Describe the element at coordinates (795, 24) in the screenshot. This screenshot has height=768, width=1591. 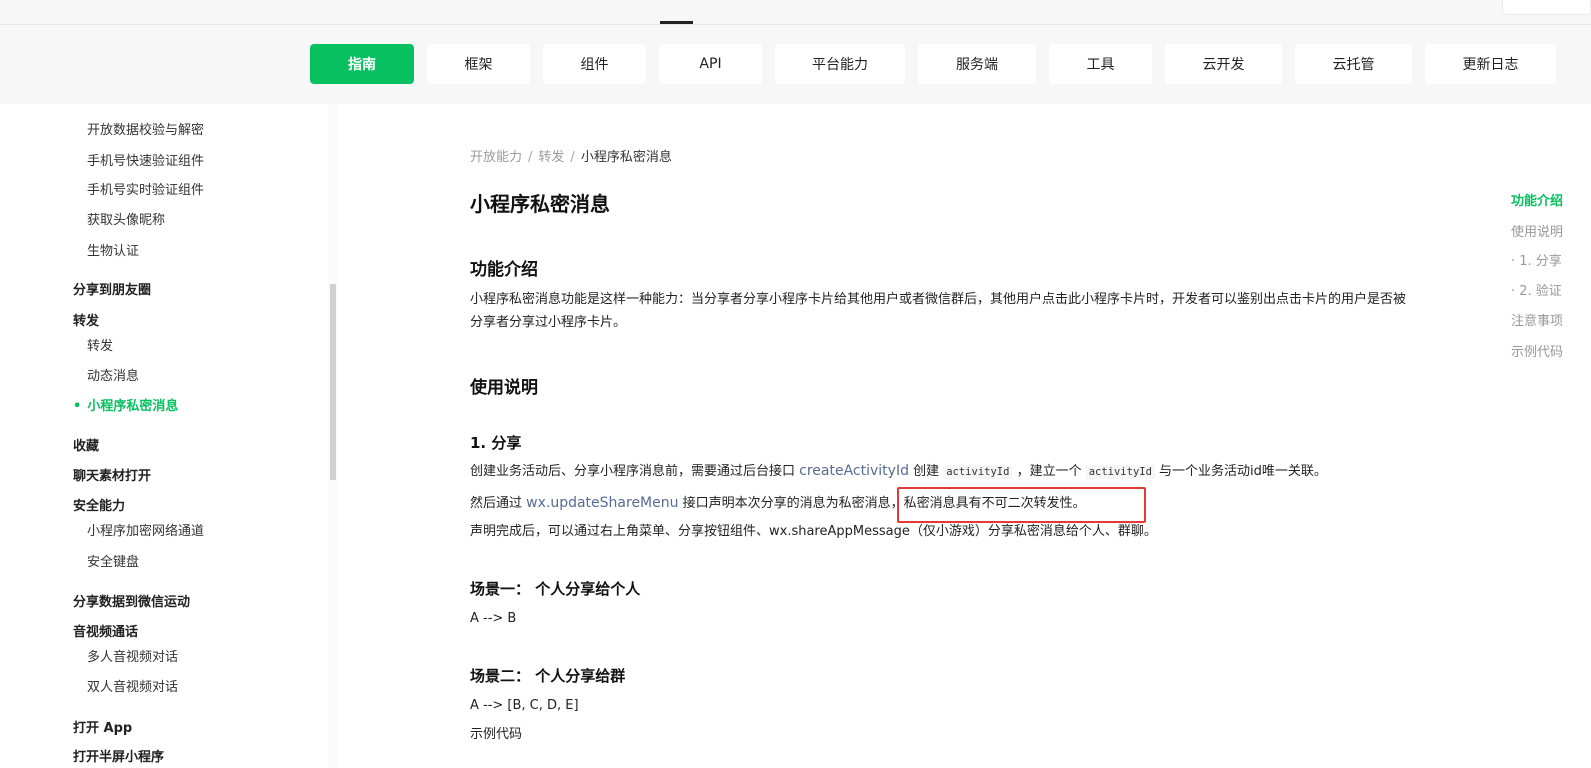
I see `top-divider` at that location.